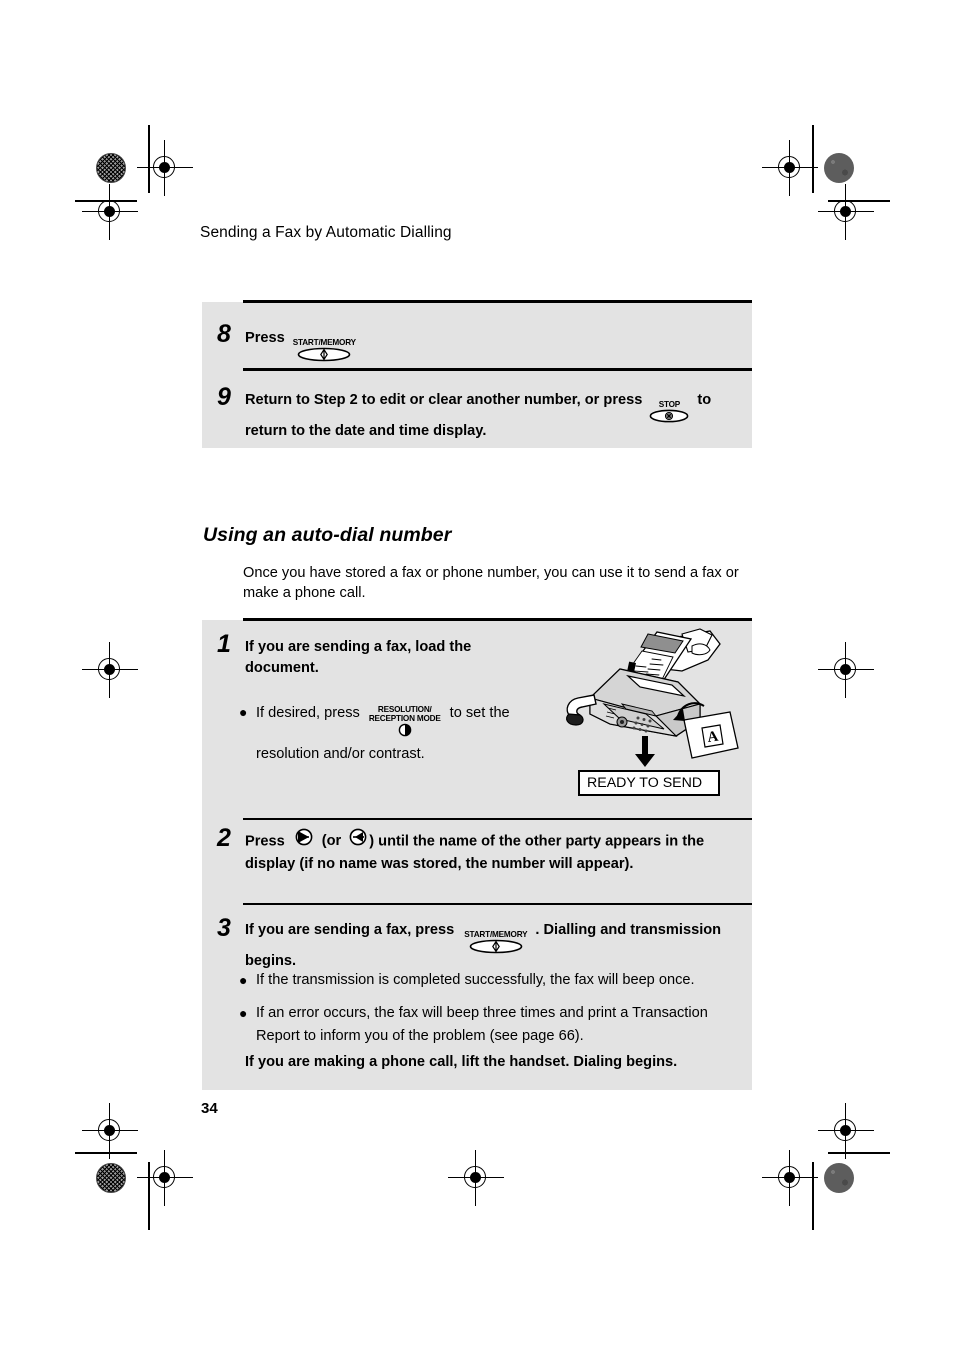 The width and height of the screenshot is (954, 1351). Describe the element at coordinates (304, 840) in the screenshot. I see `right-arrow-key-icon` at that location.